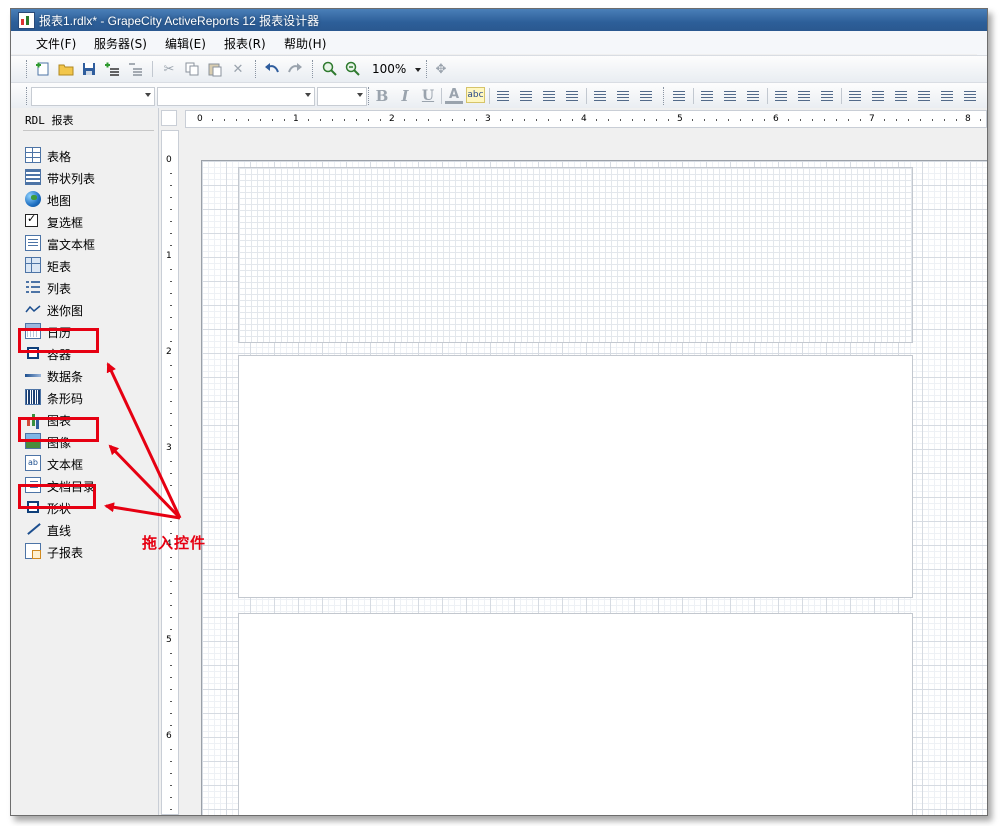 The image size is (1003, 826). Describe the element at coordinates (441, 69) in the screenshot. I see `move-icon: ✥` at that location.